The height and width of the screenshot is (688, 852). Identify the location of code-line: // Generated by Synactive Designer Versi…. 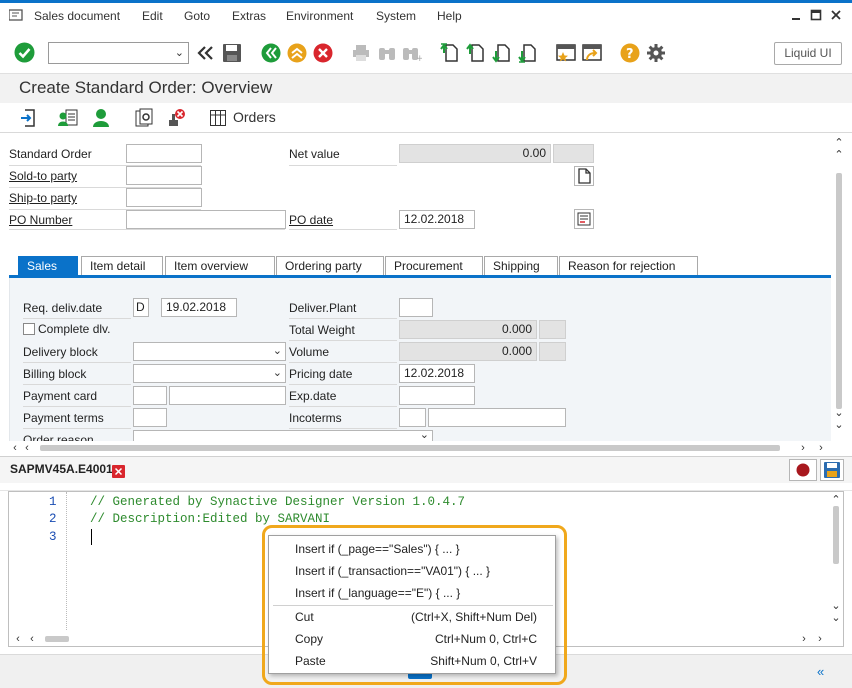
(277, 503).